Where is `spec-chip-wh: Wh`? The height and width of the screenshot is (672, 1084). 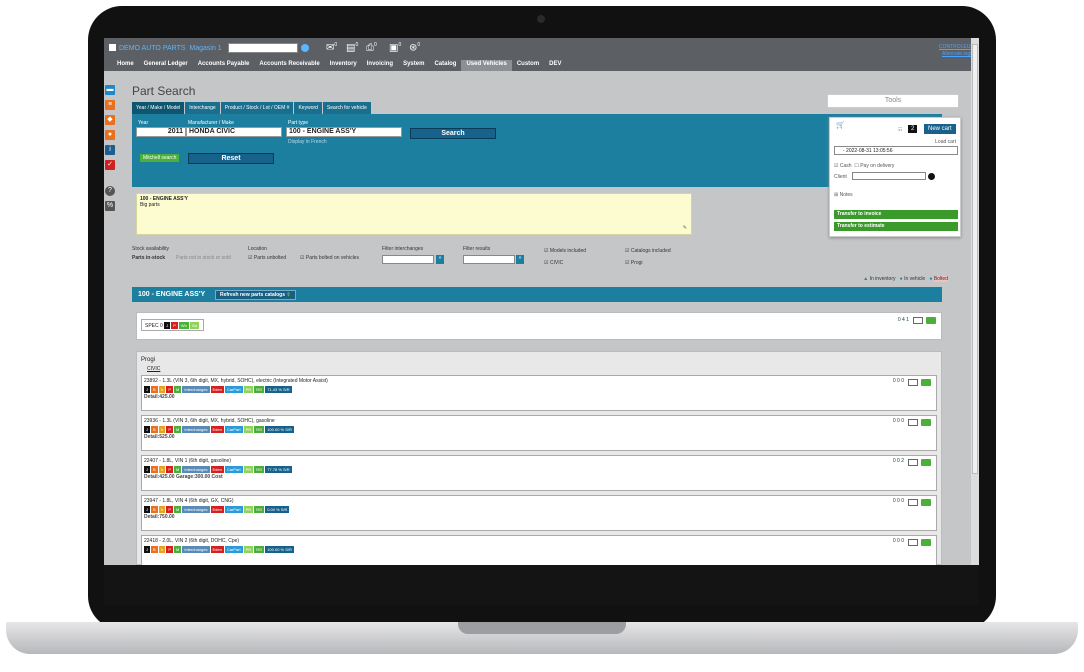
spec-chip-wh: Wh is located at coordinates (183, 325).